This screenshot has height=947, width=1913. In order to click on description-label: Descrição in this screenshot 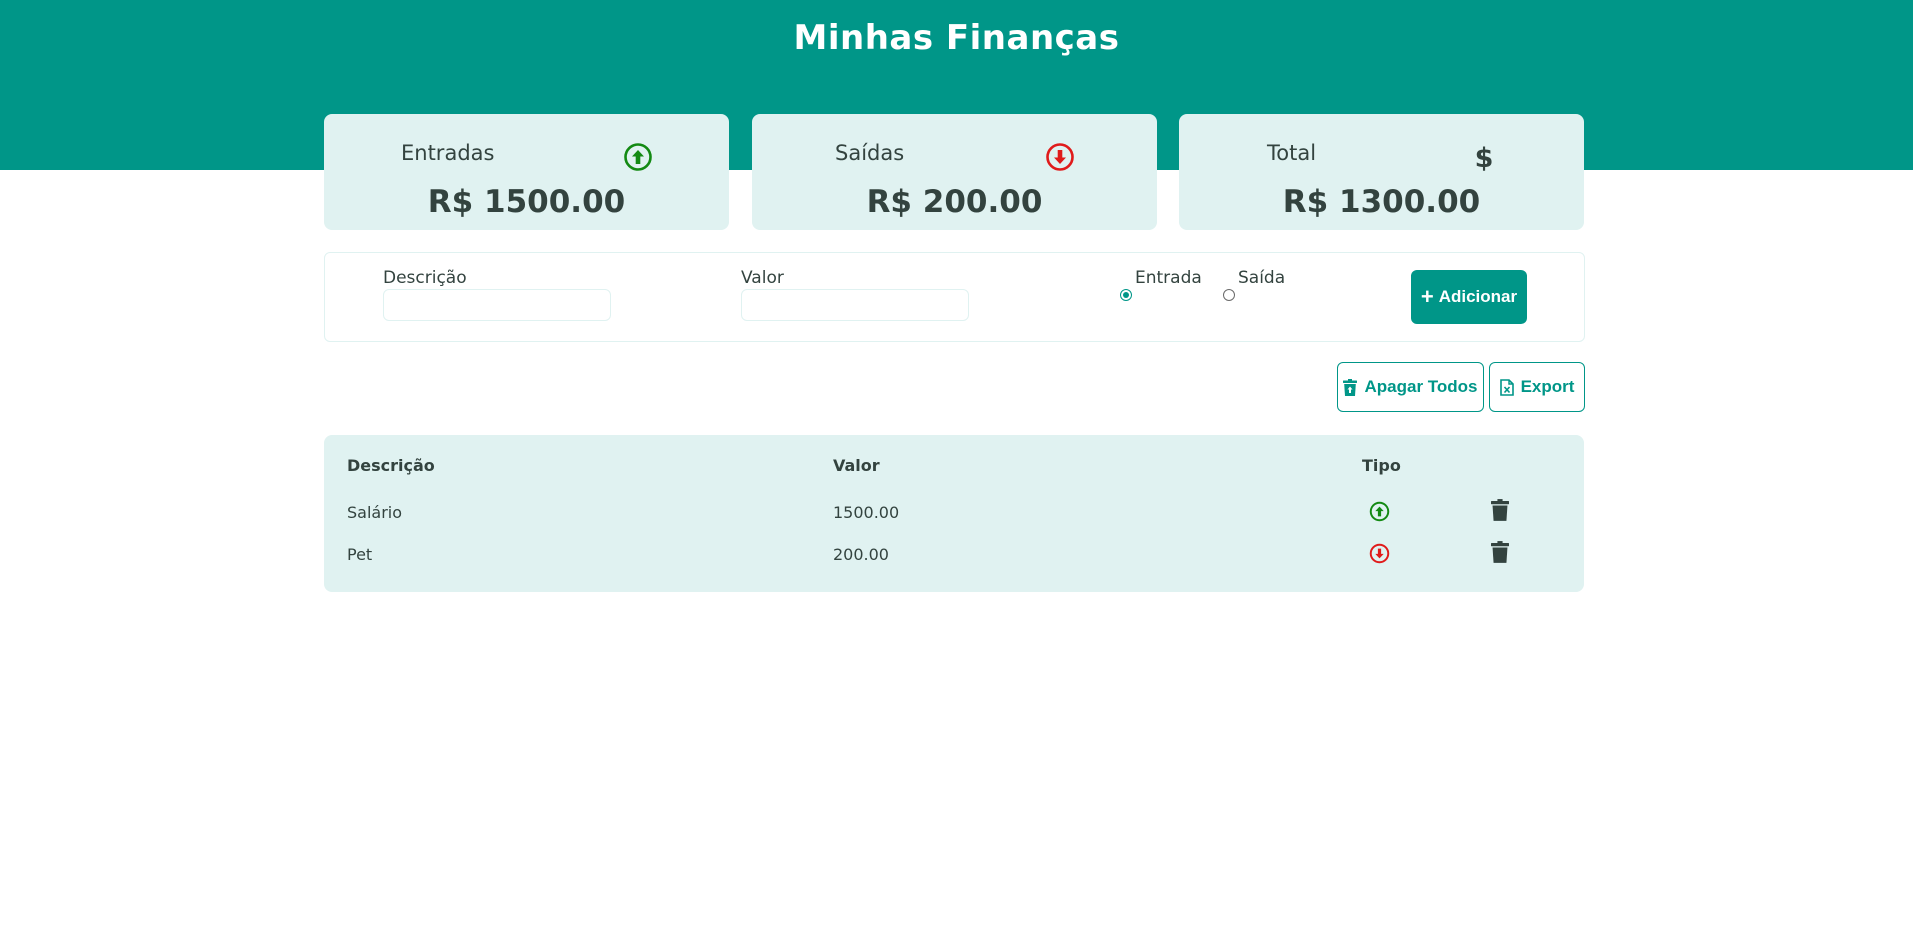, I will do `click(425, 278)`.